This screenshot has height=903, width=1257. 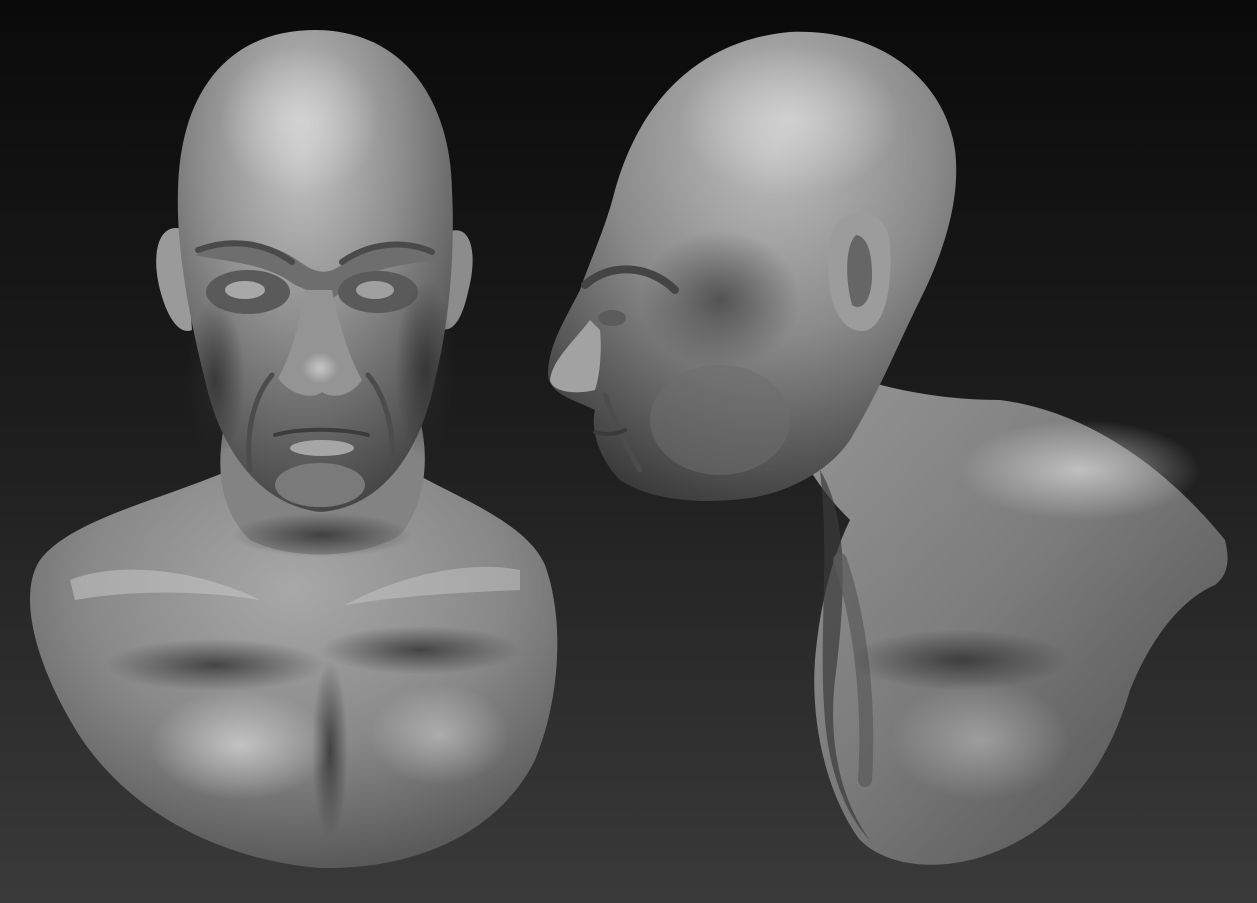 I want to click on front-left-pec-shadow, so click(x=215, y=665).